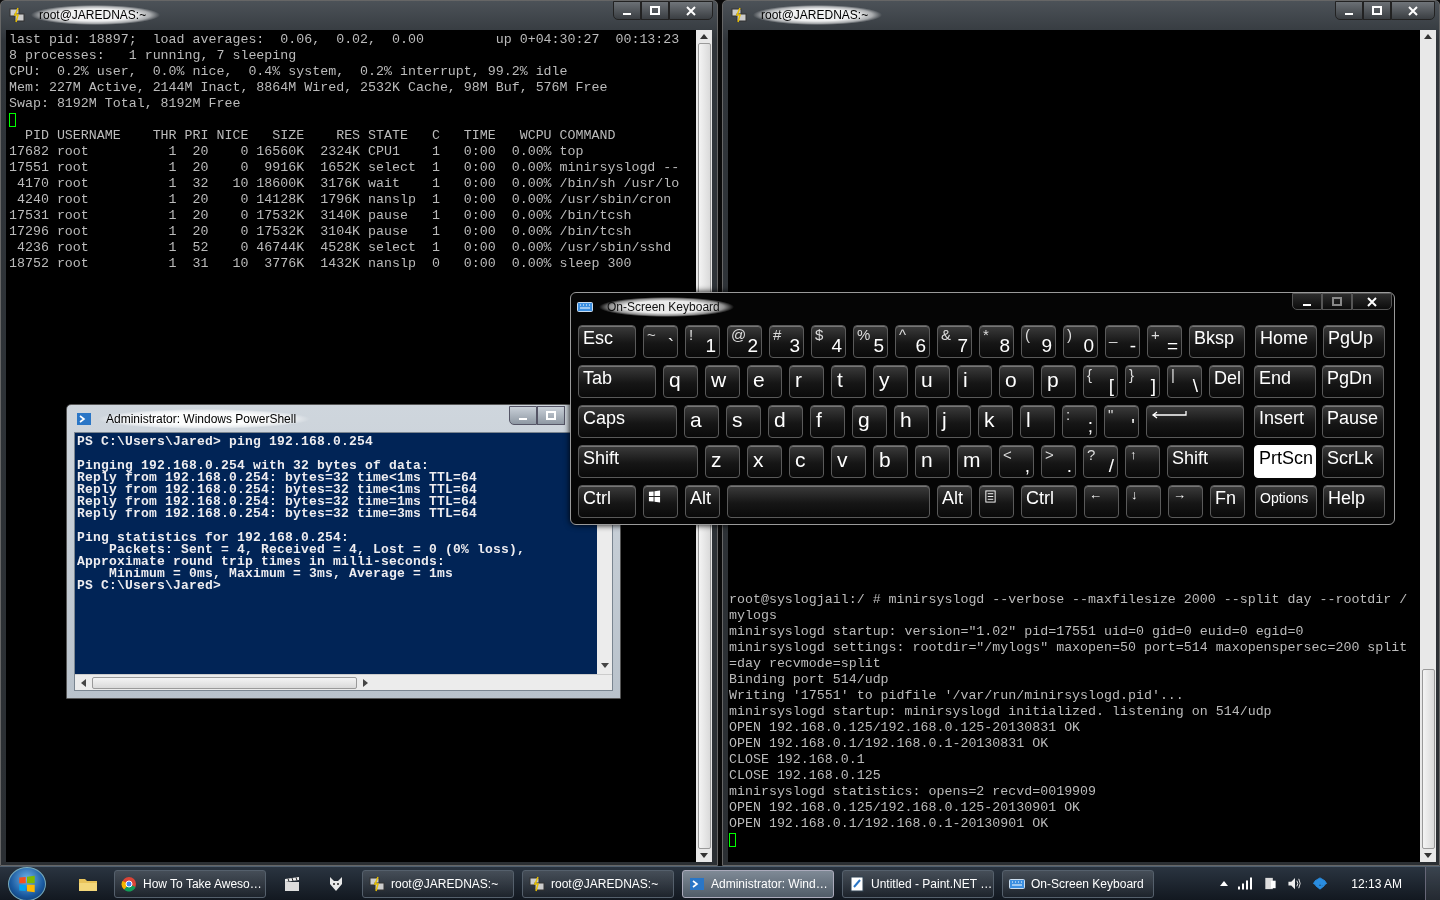 This screenshot has width=1440, height=900. What do you see at coordinates (1017, 632) in the screenshot?
I see `terminal-line: minirsyslogd startup: version="1.02" pid=17551 uid=0 gid=0 euid=0 egid=0` at bounding box center [1017, 632].